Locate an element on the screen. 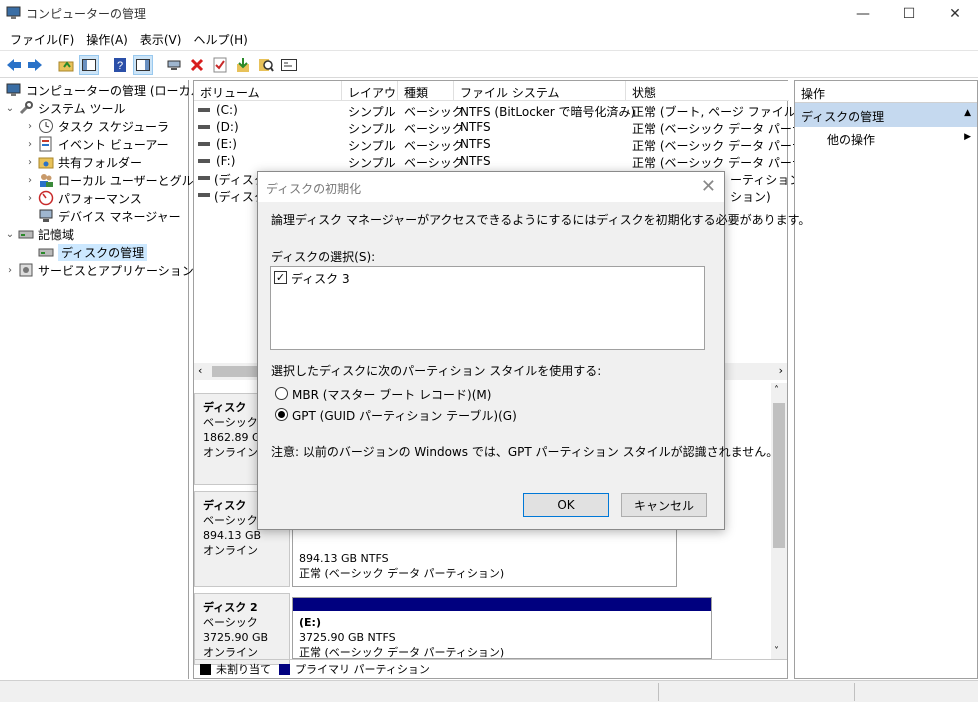 This screenshot has height=702, width=978. column-header-volume: ボリューム is located at coordinates (268, 91).